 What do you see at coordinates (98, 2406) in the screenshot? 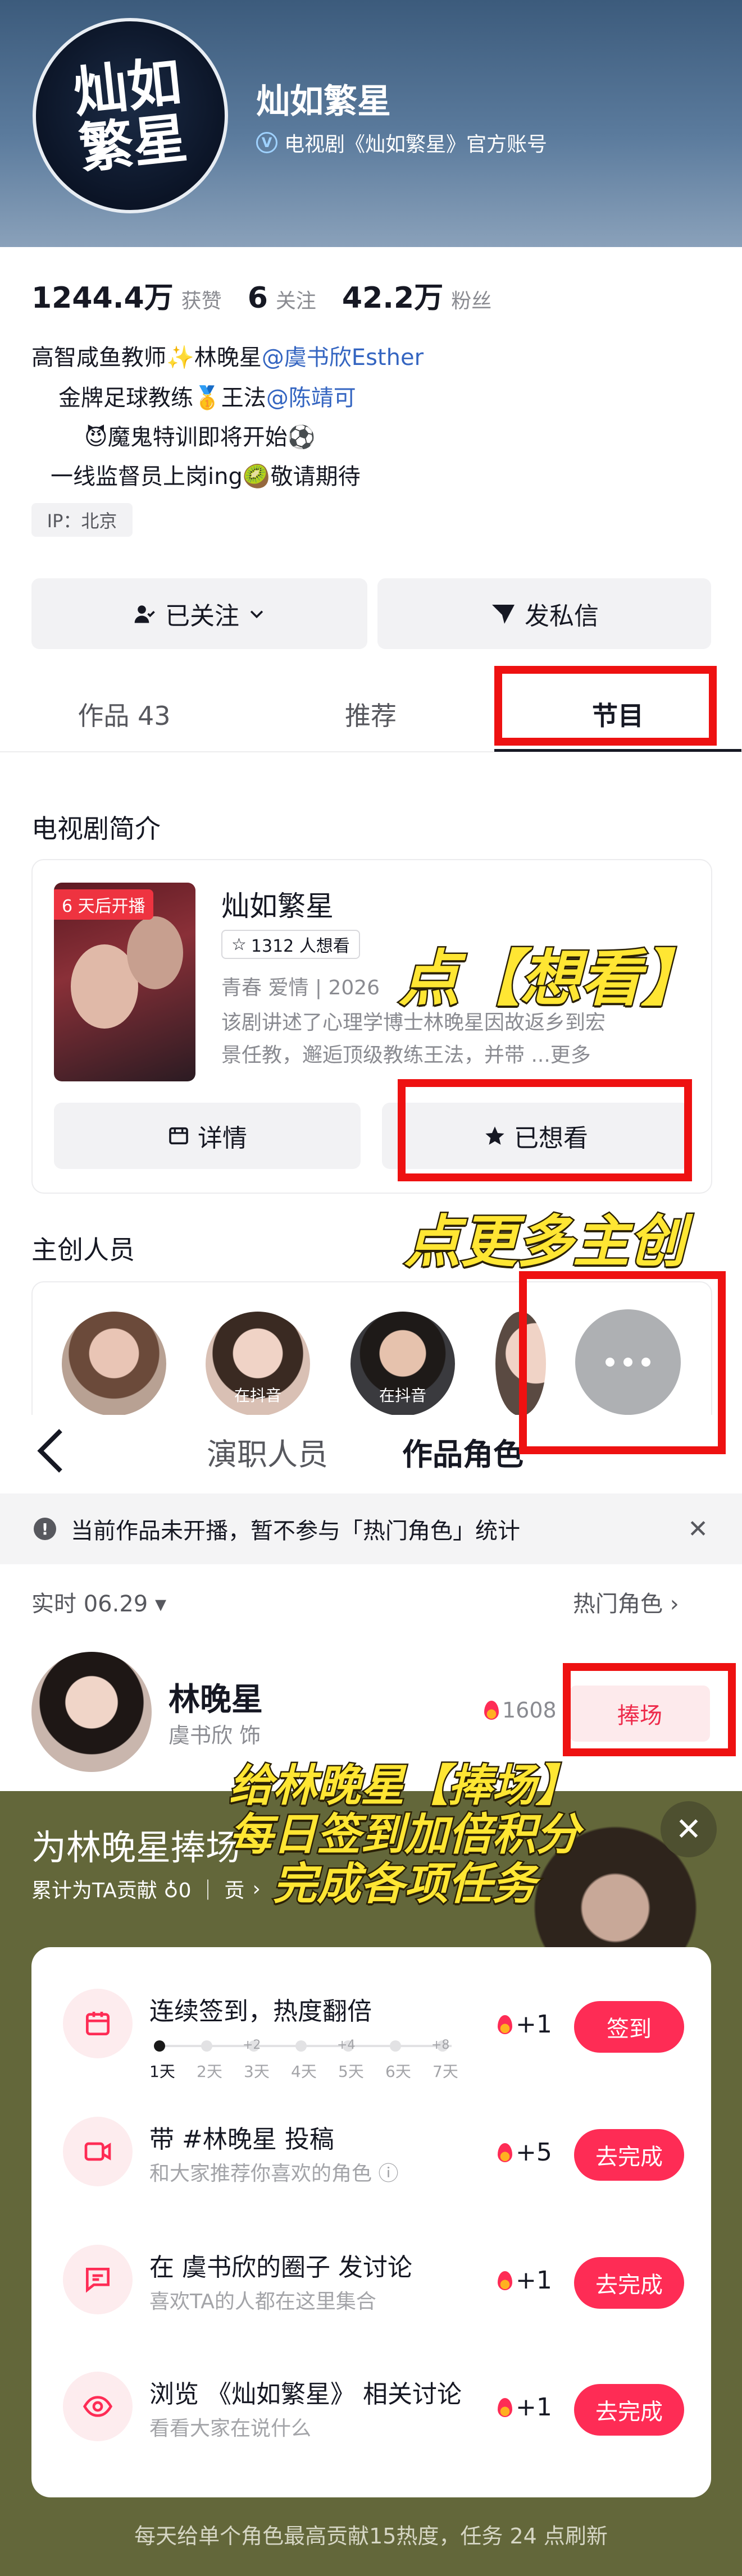
I see `eye-icon` at bounding box center [98, 2406].